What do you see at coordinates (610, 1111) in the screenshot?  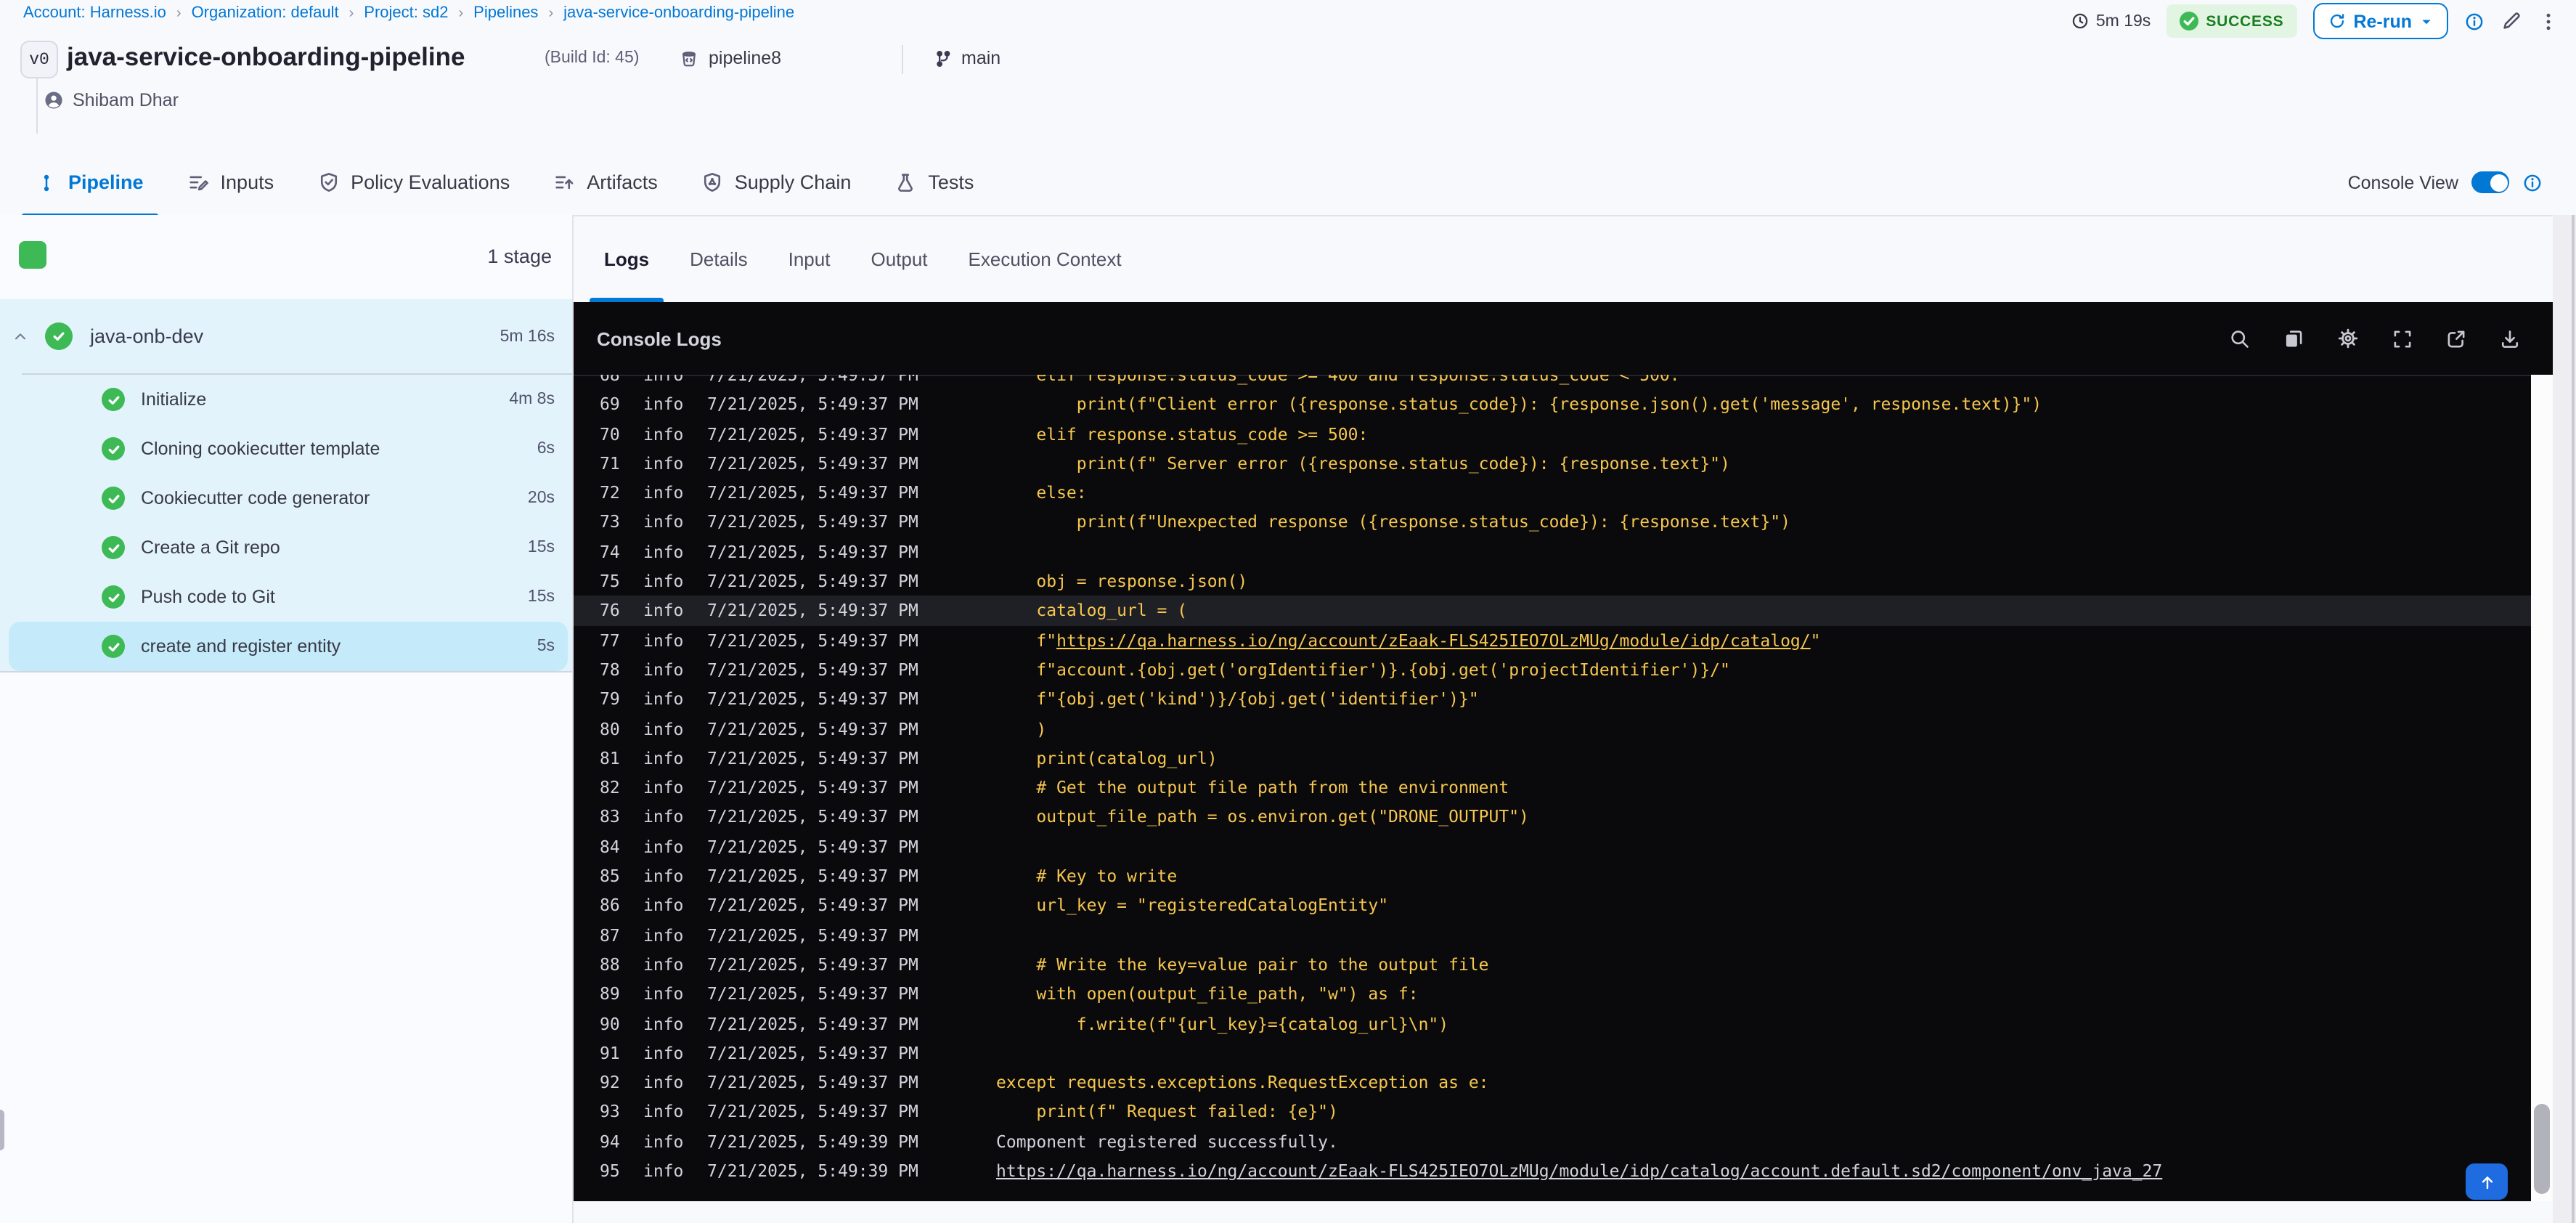 I see `log-line-number: 93` at bounding box center [610, 1111].